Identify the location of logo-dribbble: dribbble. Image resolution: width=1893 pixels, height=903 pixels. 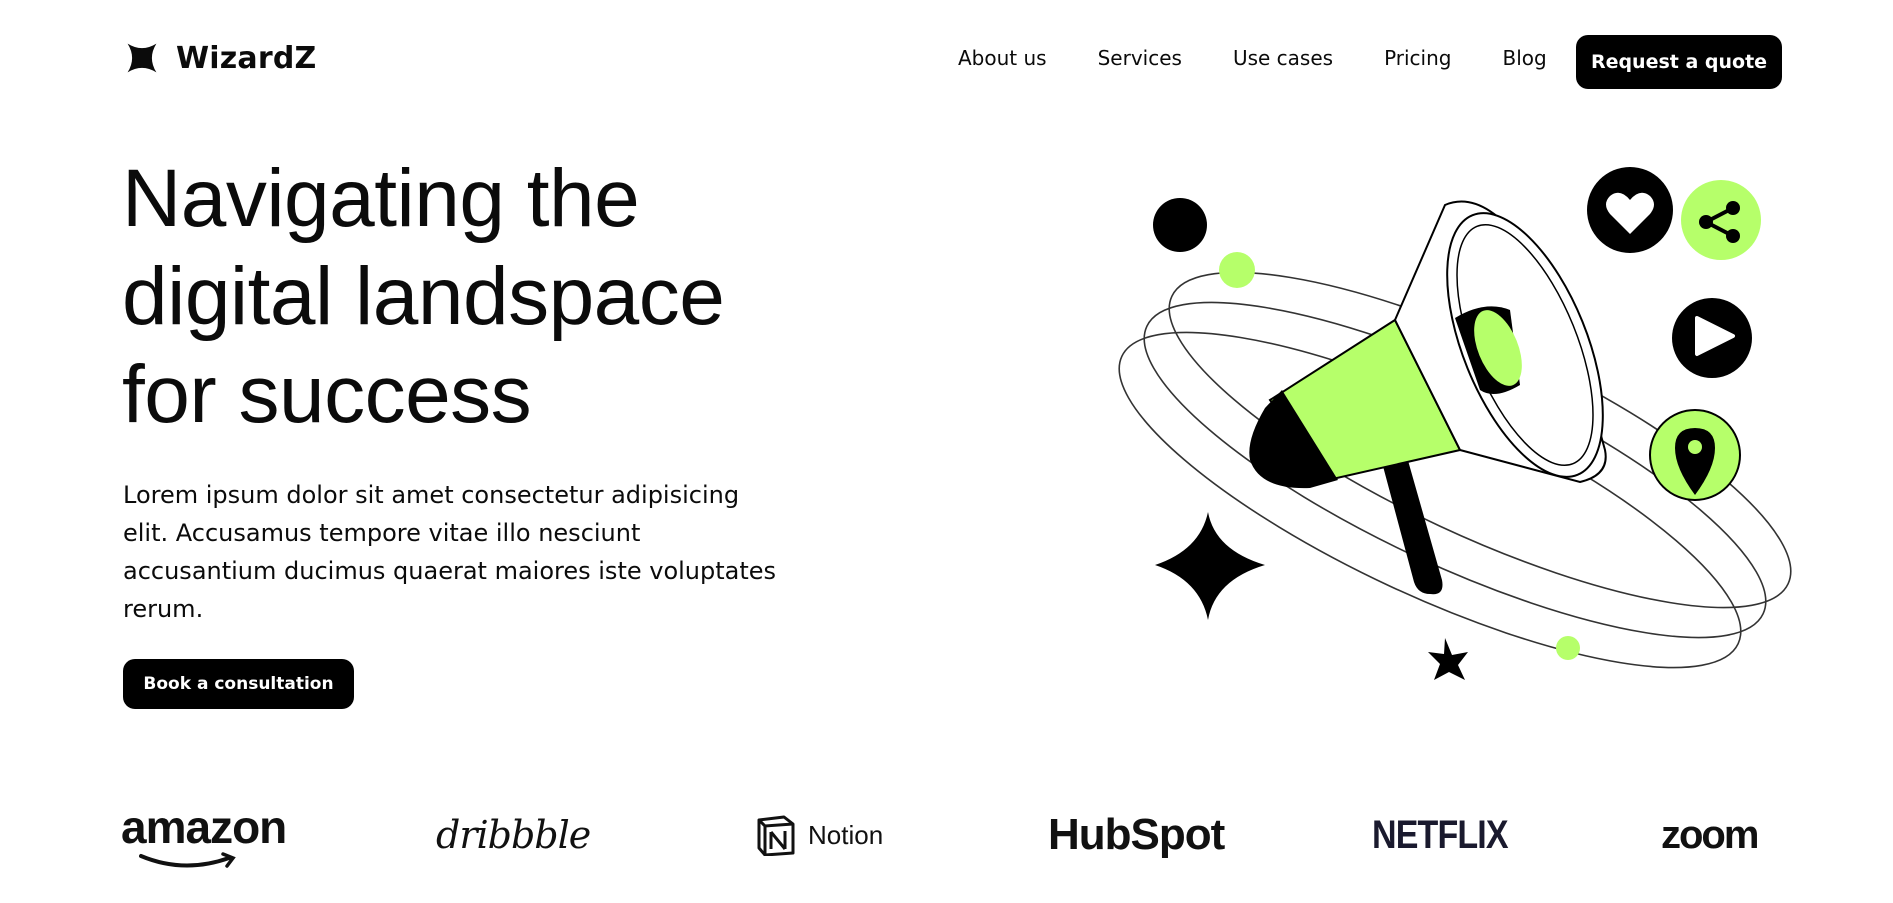
(513, 835).